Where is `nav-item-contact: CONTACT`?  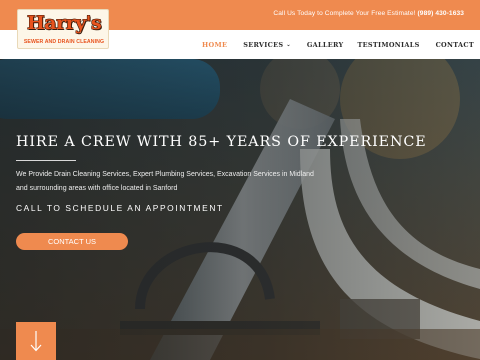
nav-item-contact: CONTACT is located at coordinates (455, 45).